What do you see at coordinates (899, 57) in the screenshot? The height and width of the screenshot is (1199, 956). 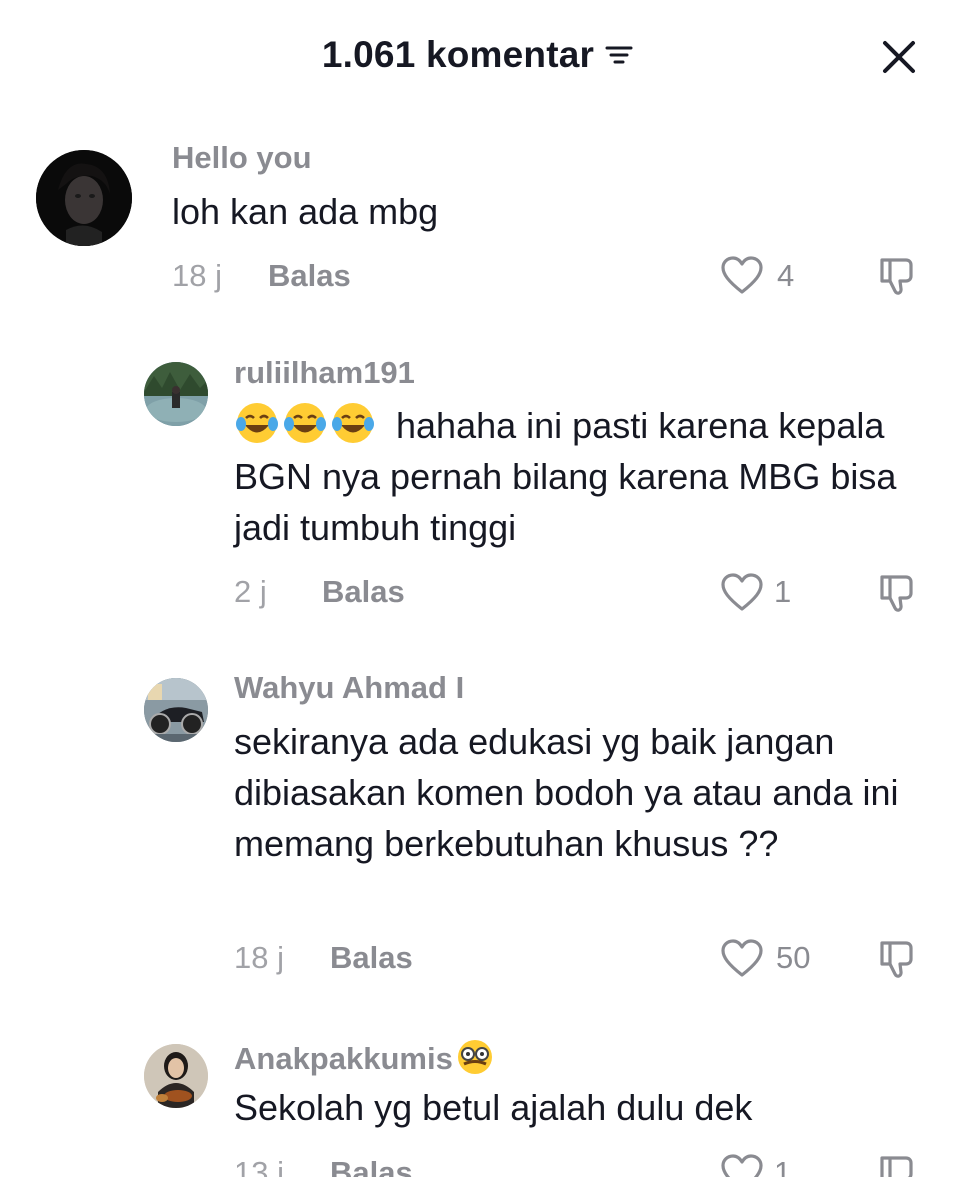 I see `close-x-icon` at bounding box center [899, 57].